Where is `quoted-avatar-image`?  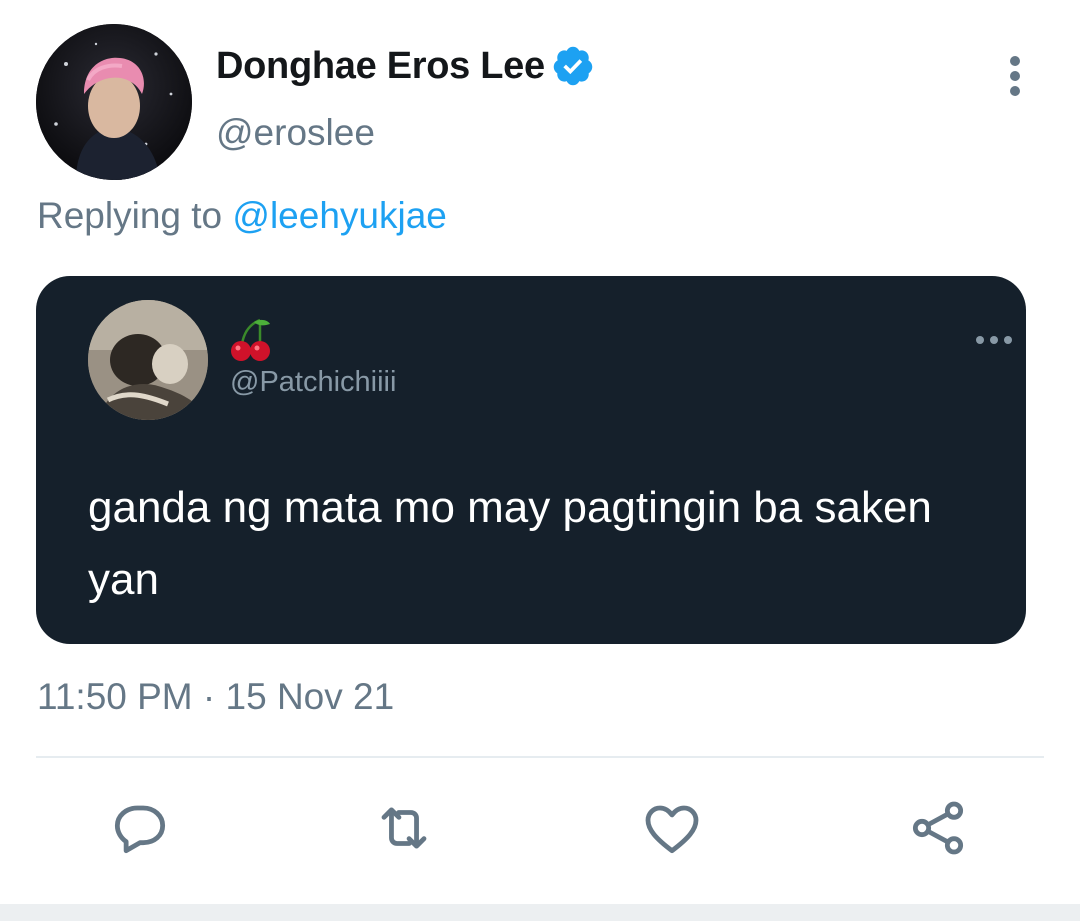 quoted-avatar-image is located at coordinates (148, 360).